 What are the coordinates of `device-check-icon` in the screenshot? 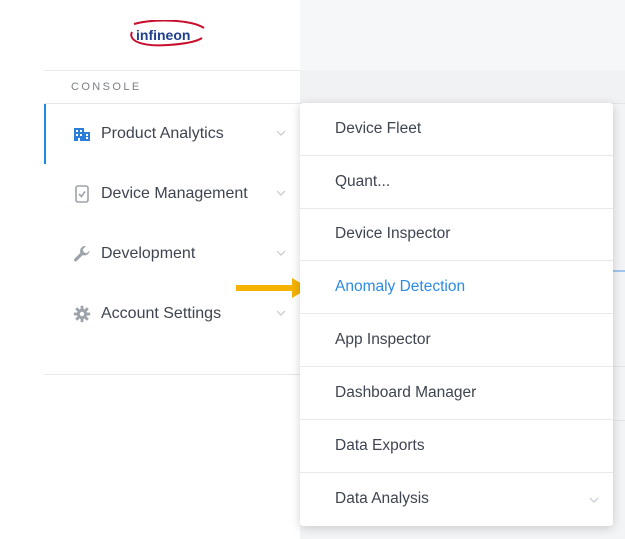 It's located at (82, 194).